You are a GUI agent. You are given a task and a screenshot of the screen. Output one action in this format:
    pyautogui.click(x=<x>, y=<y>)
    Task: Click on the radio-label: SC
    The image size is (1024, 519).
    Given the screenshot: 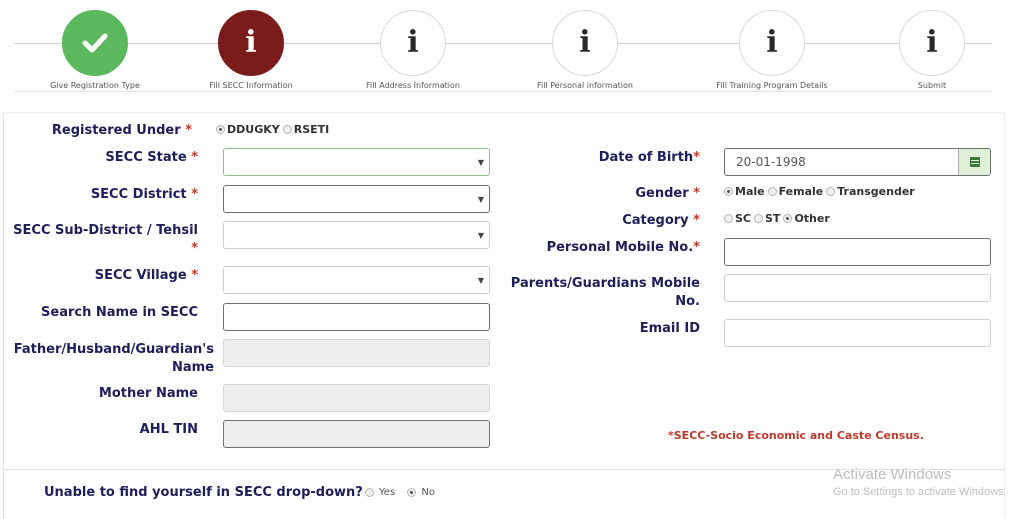 What is the action you would take?
    pyautogui.click(x=743, y=218)
    